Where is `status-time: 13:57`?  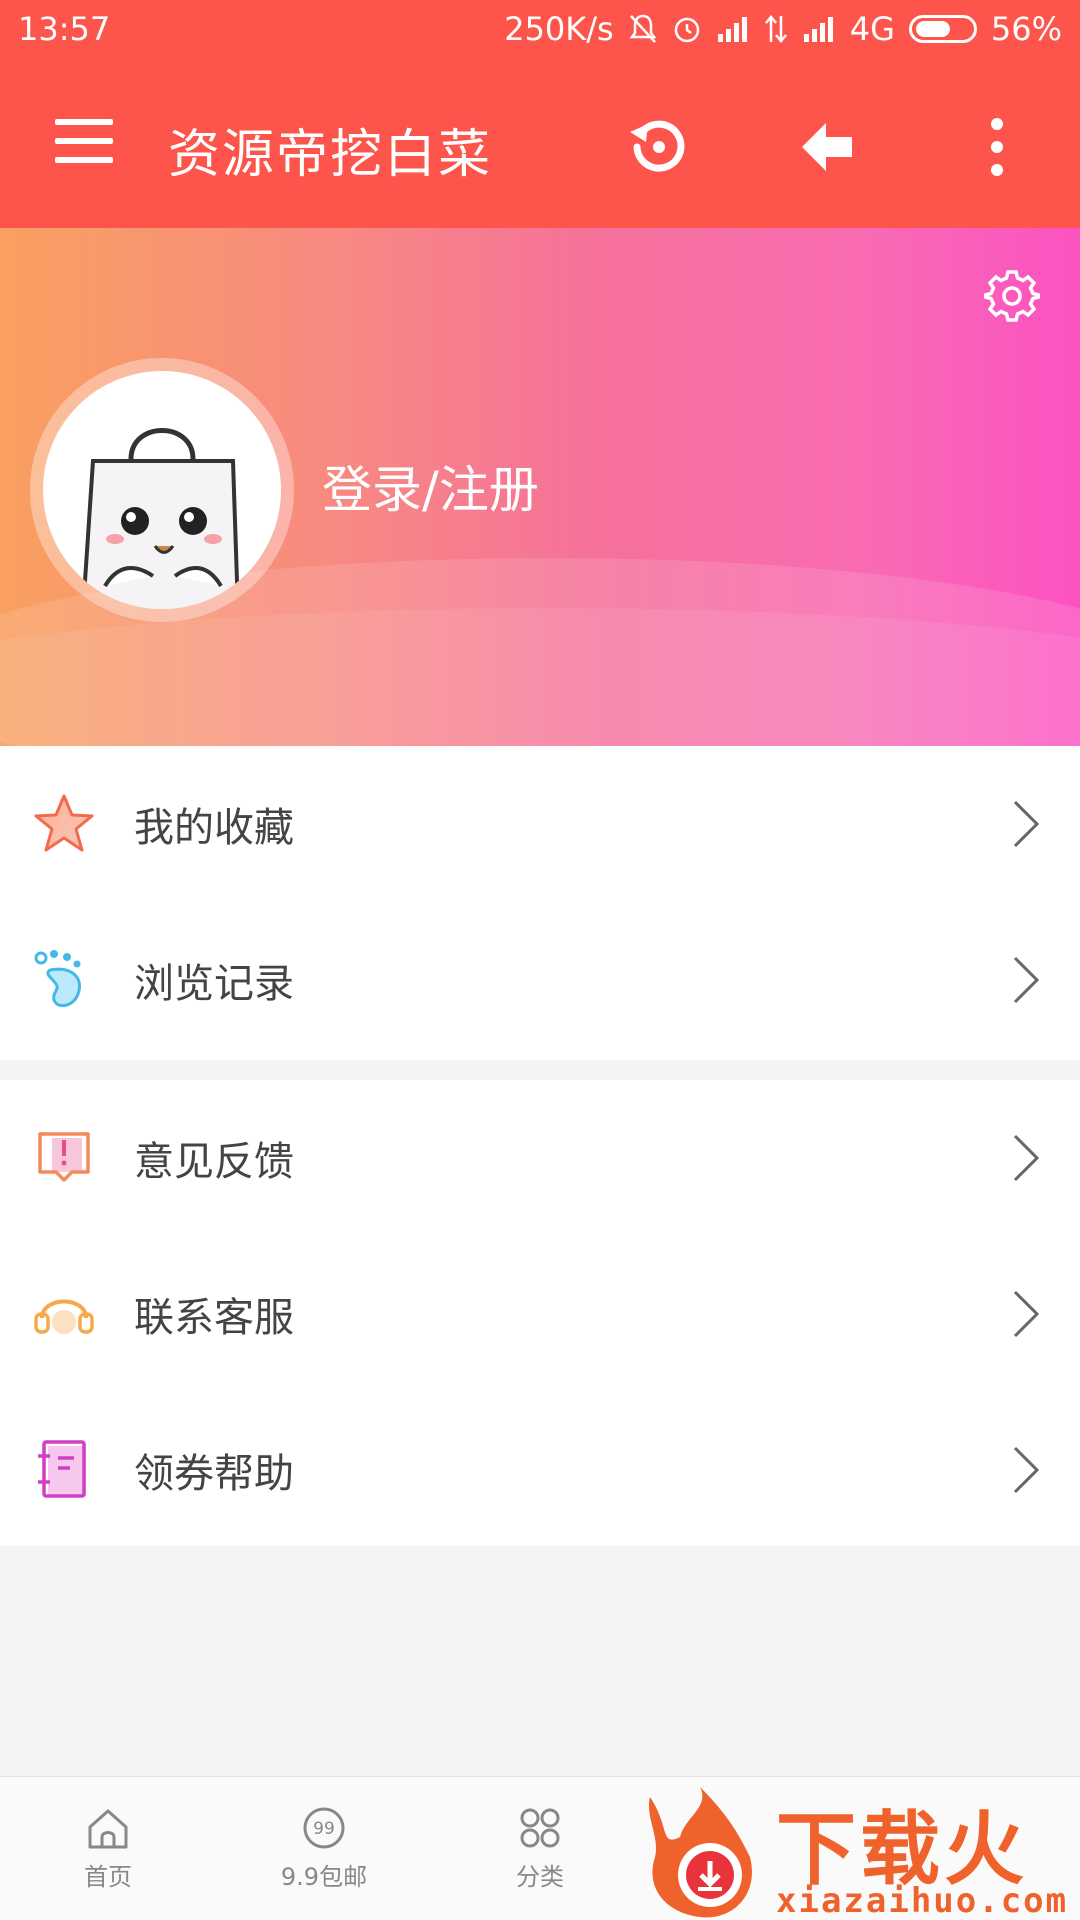
status-time: 13:57 is located at coordinates (64, 29).